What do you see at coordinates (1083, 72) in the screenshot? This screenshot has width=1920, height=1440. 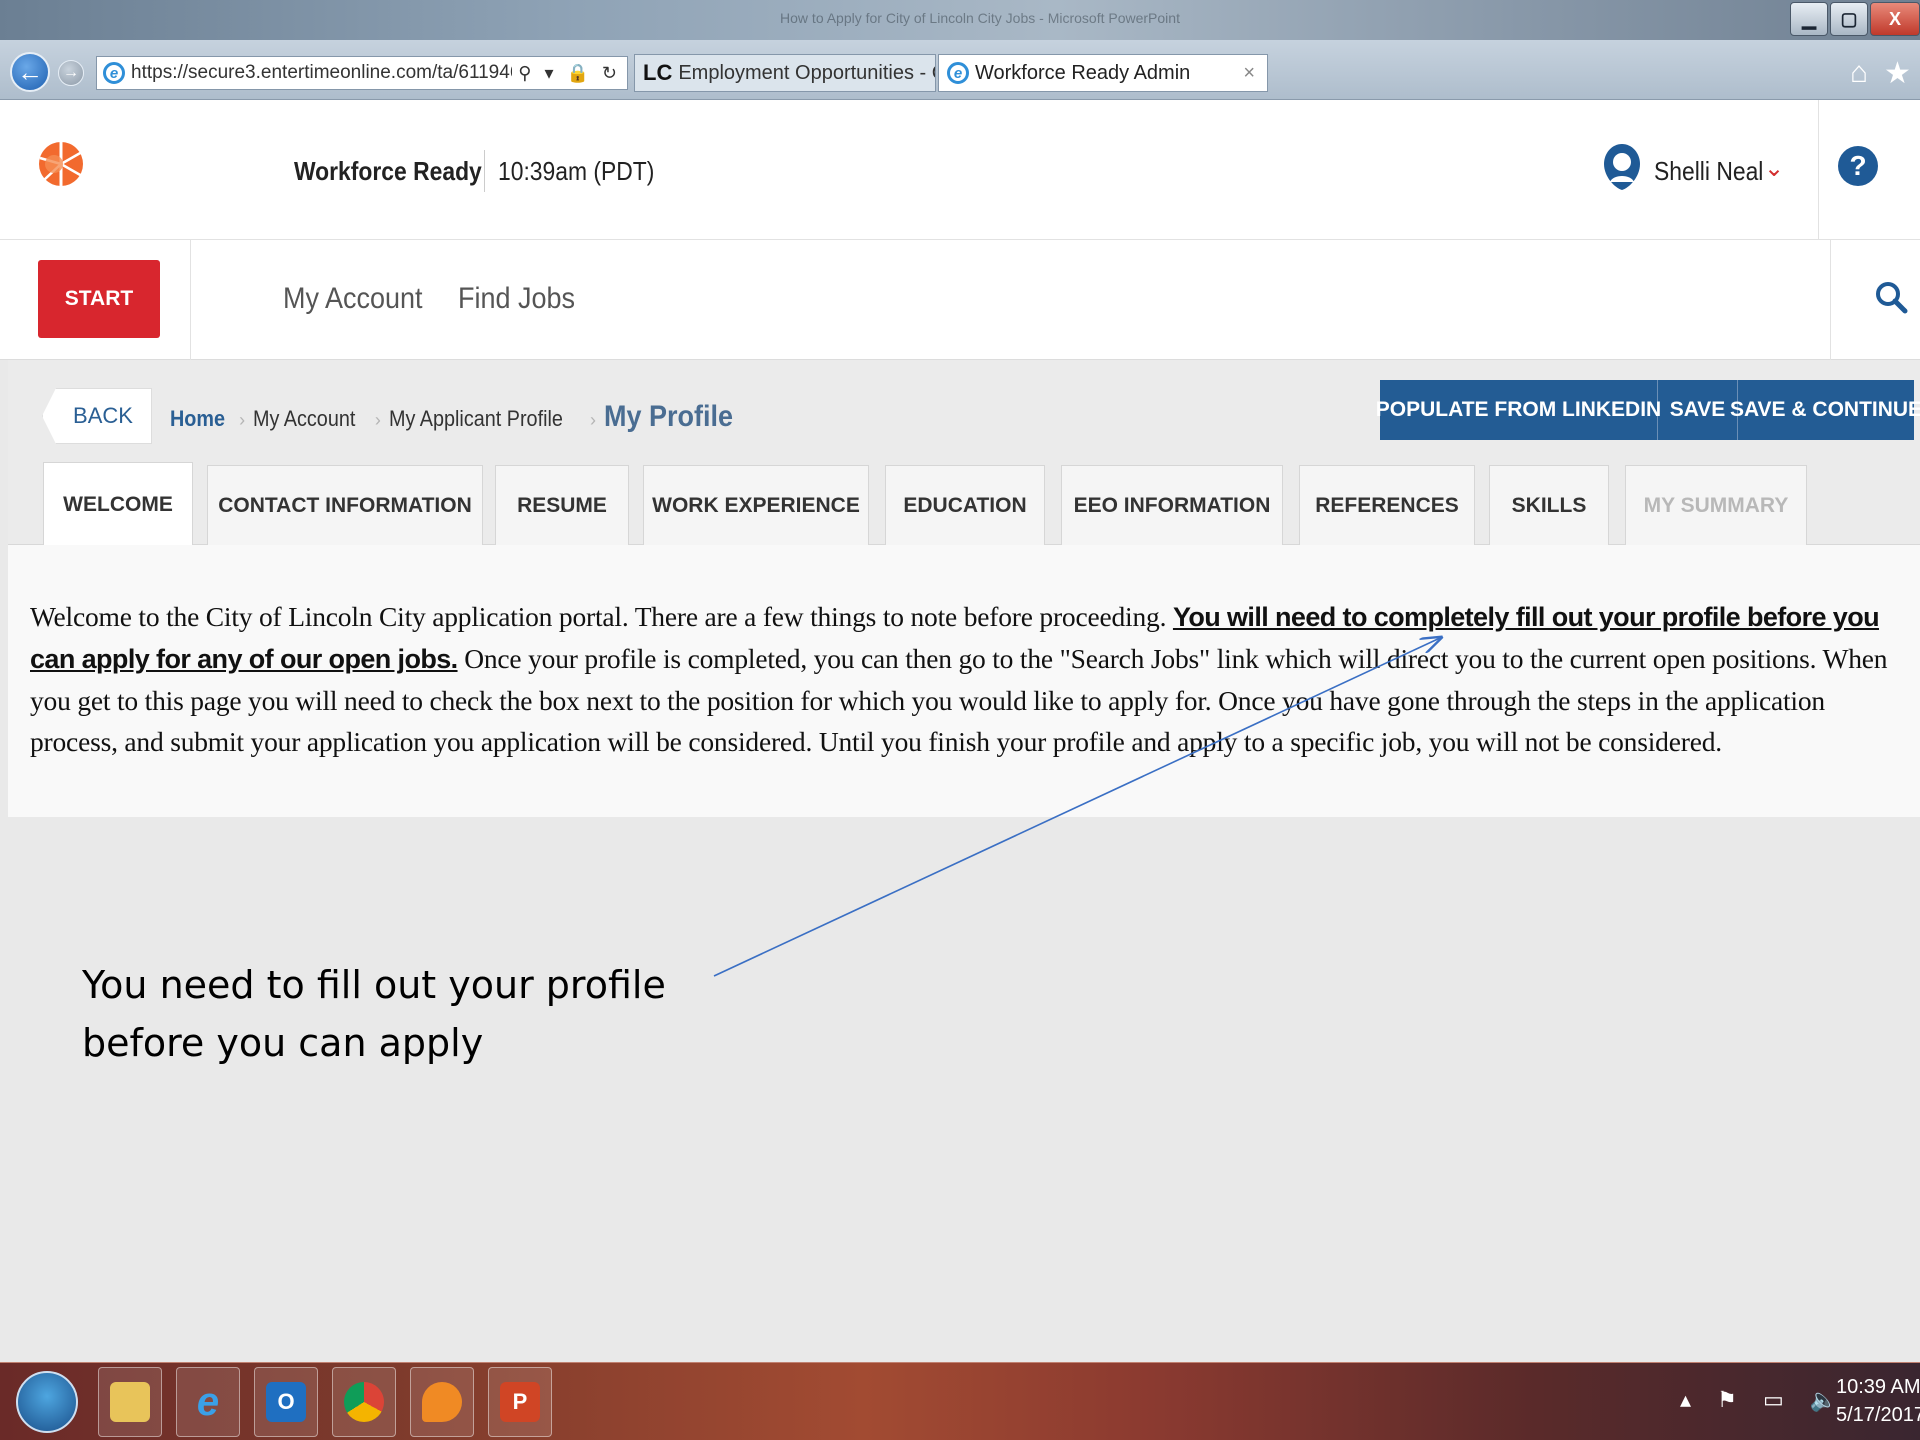 I see `tab-title: Workforce Ready Admin` at bounding box center [1083, 72].